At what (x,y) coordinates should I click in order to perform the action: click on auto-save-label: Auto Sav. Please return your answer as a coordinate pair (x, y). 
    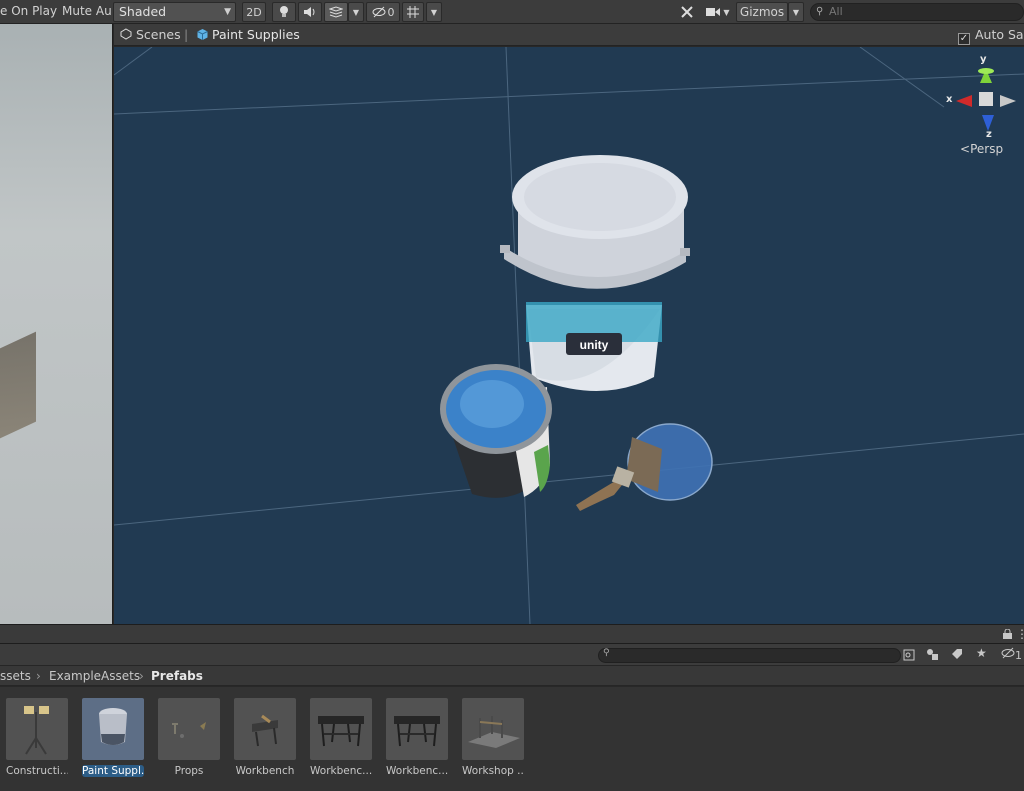
    Looking at the image, I should click on (999, 34).